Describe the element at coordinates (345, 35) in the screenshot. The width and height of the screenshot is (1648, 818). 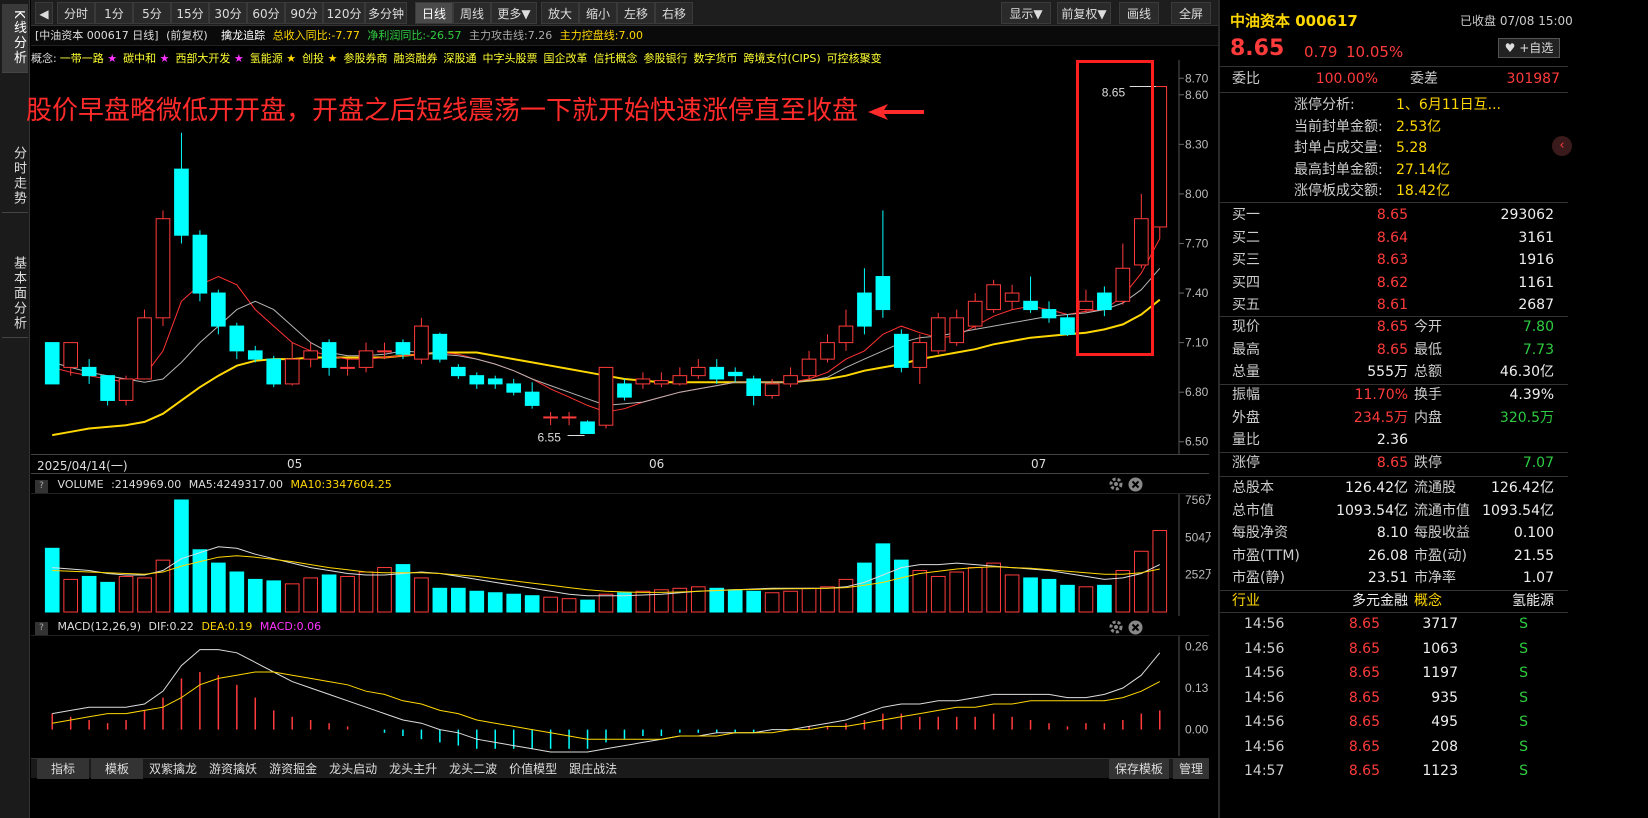
I see `revenue-value: -7.77` at that location.